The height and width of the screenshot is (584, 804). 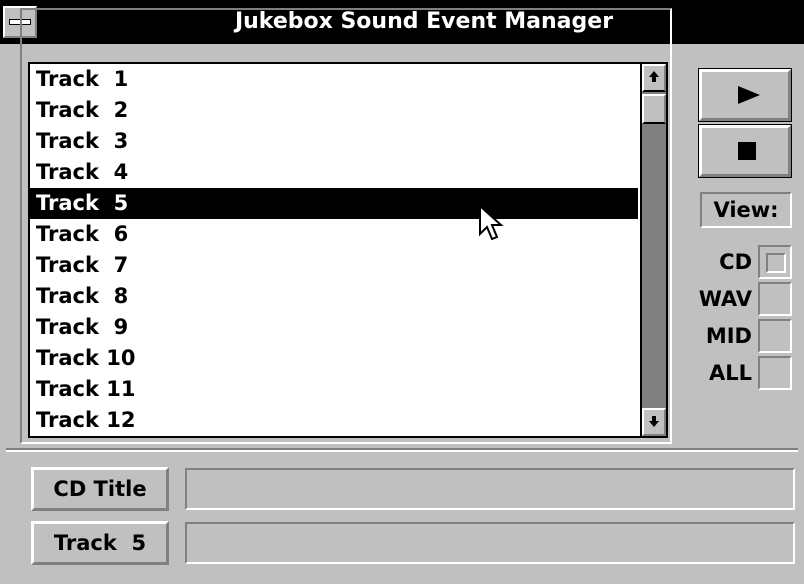 What do you see at coordinates (725, 299) in the screenshot?
I see `view-option-label: WAV` at bounding box center [725, 299].